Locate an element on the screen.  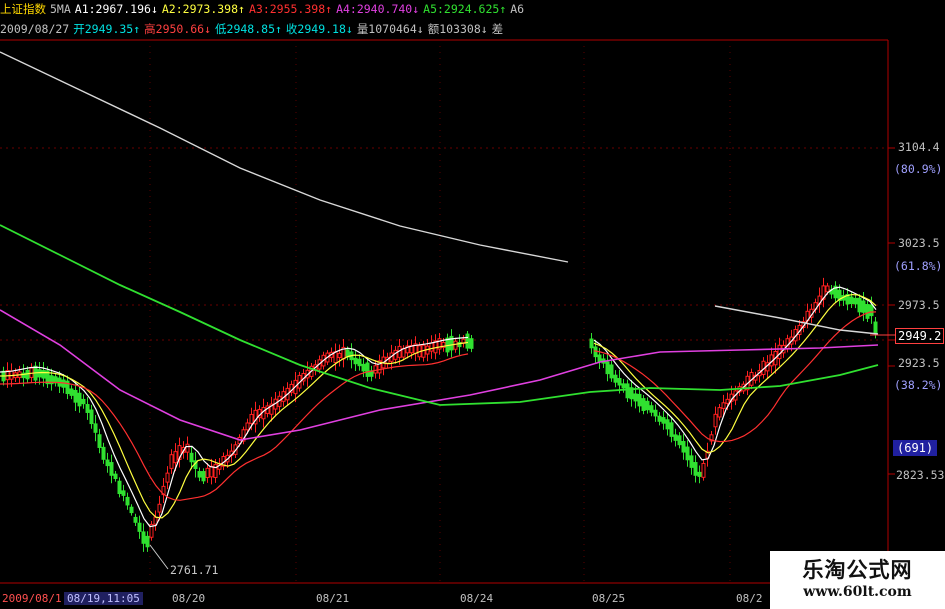
axis-label-382pct: (38.2%) is located at coordinates (918, 385).